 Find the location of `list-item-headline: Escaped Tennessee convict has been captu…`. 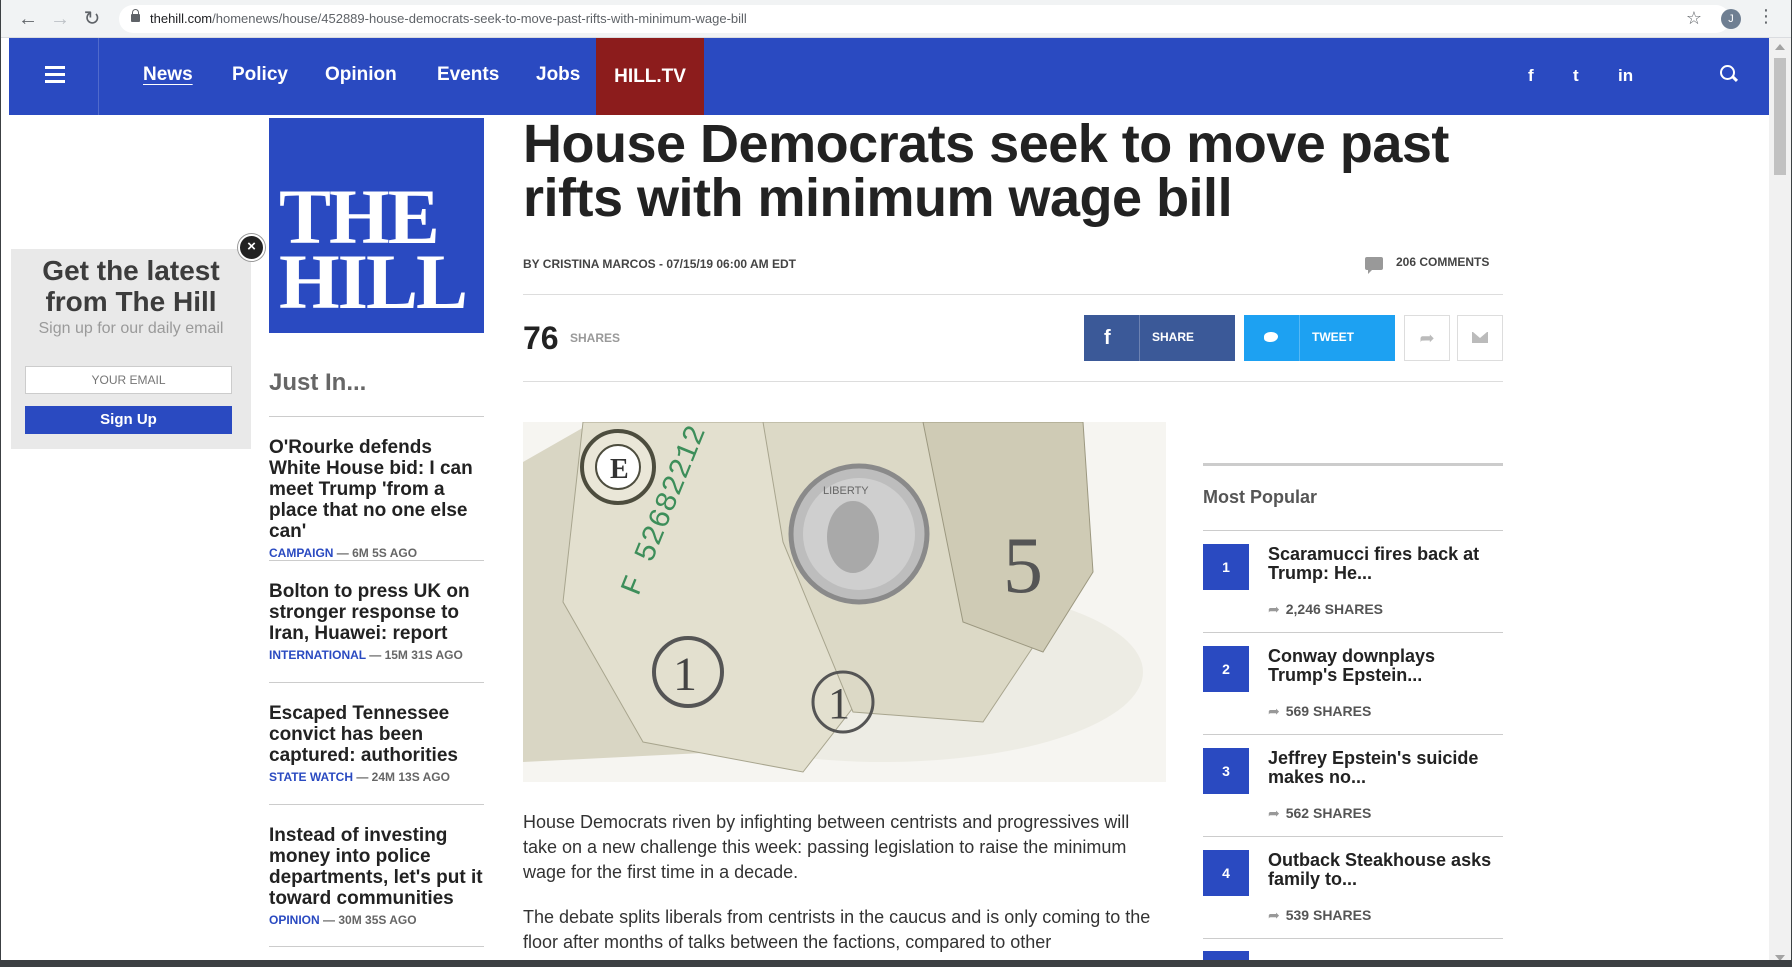

list-item-headline: Escaped Tennessee convict has been captu… is located at coordinates (376, 734).